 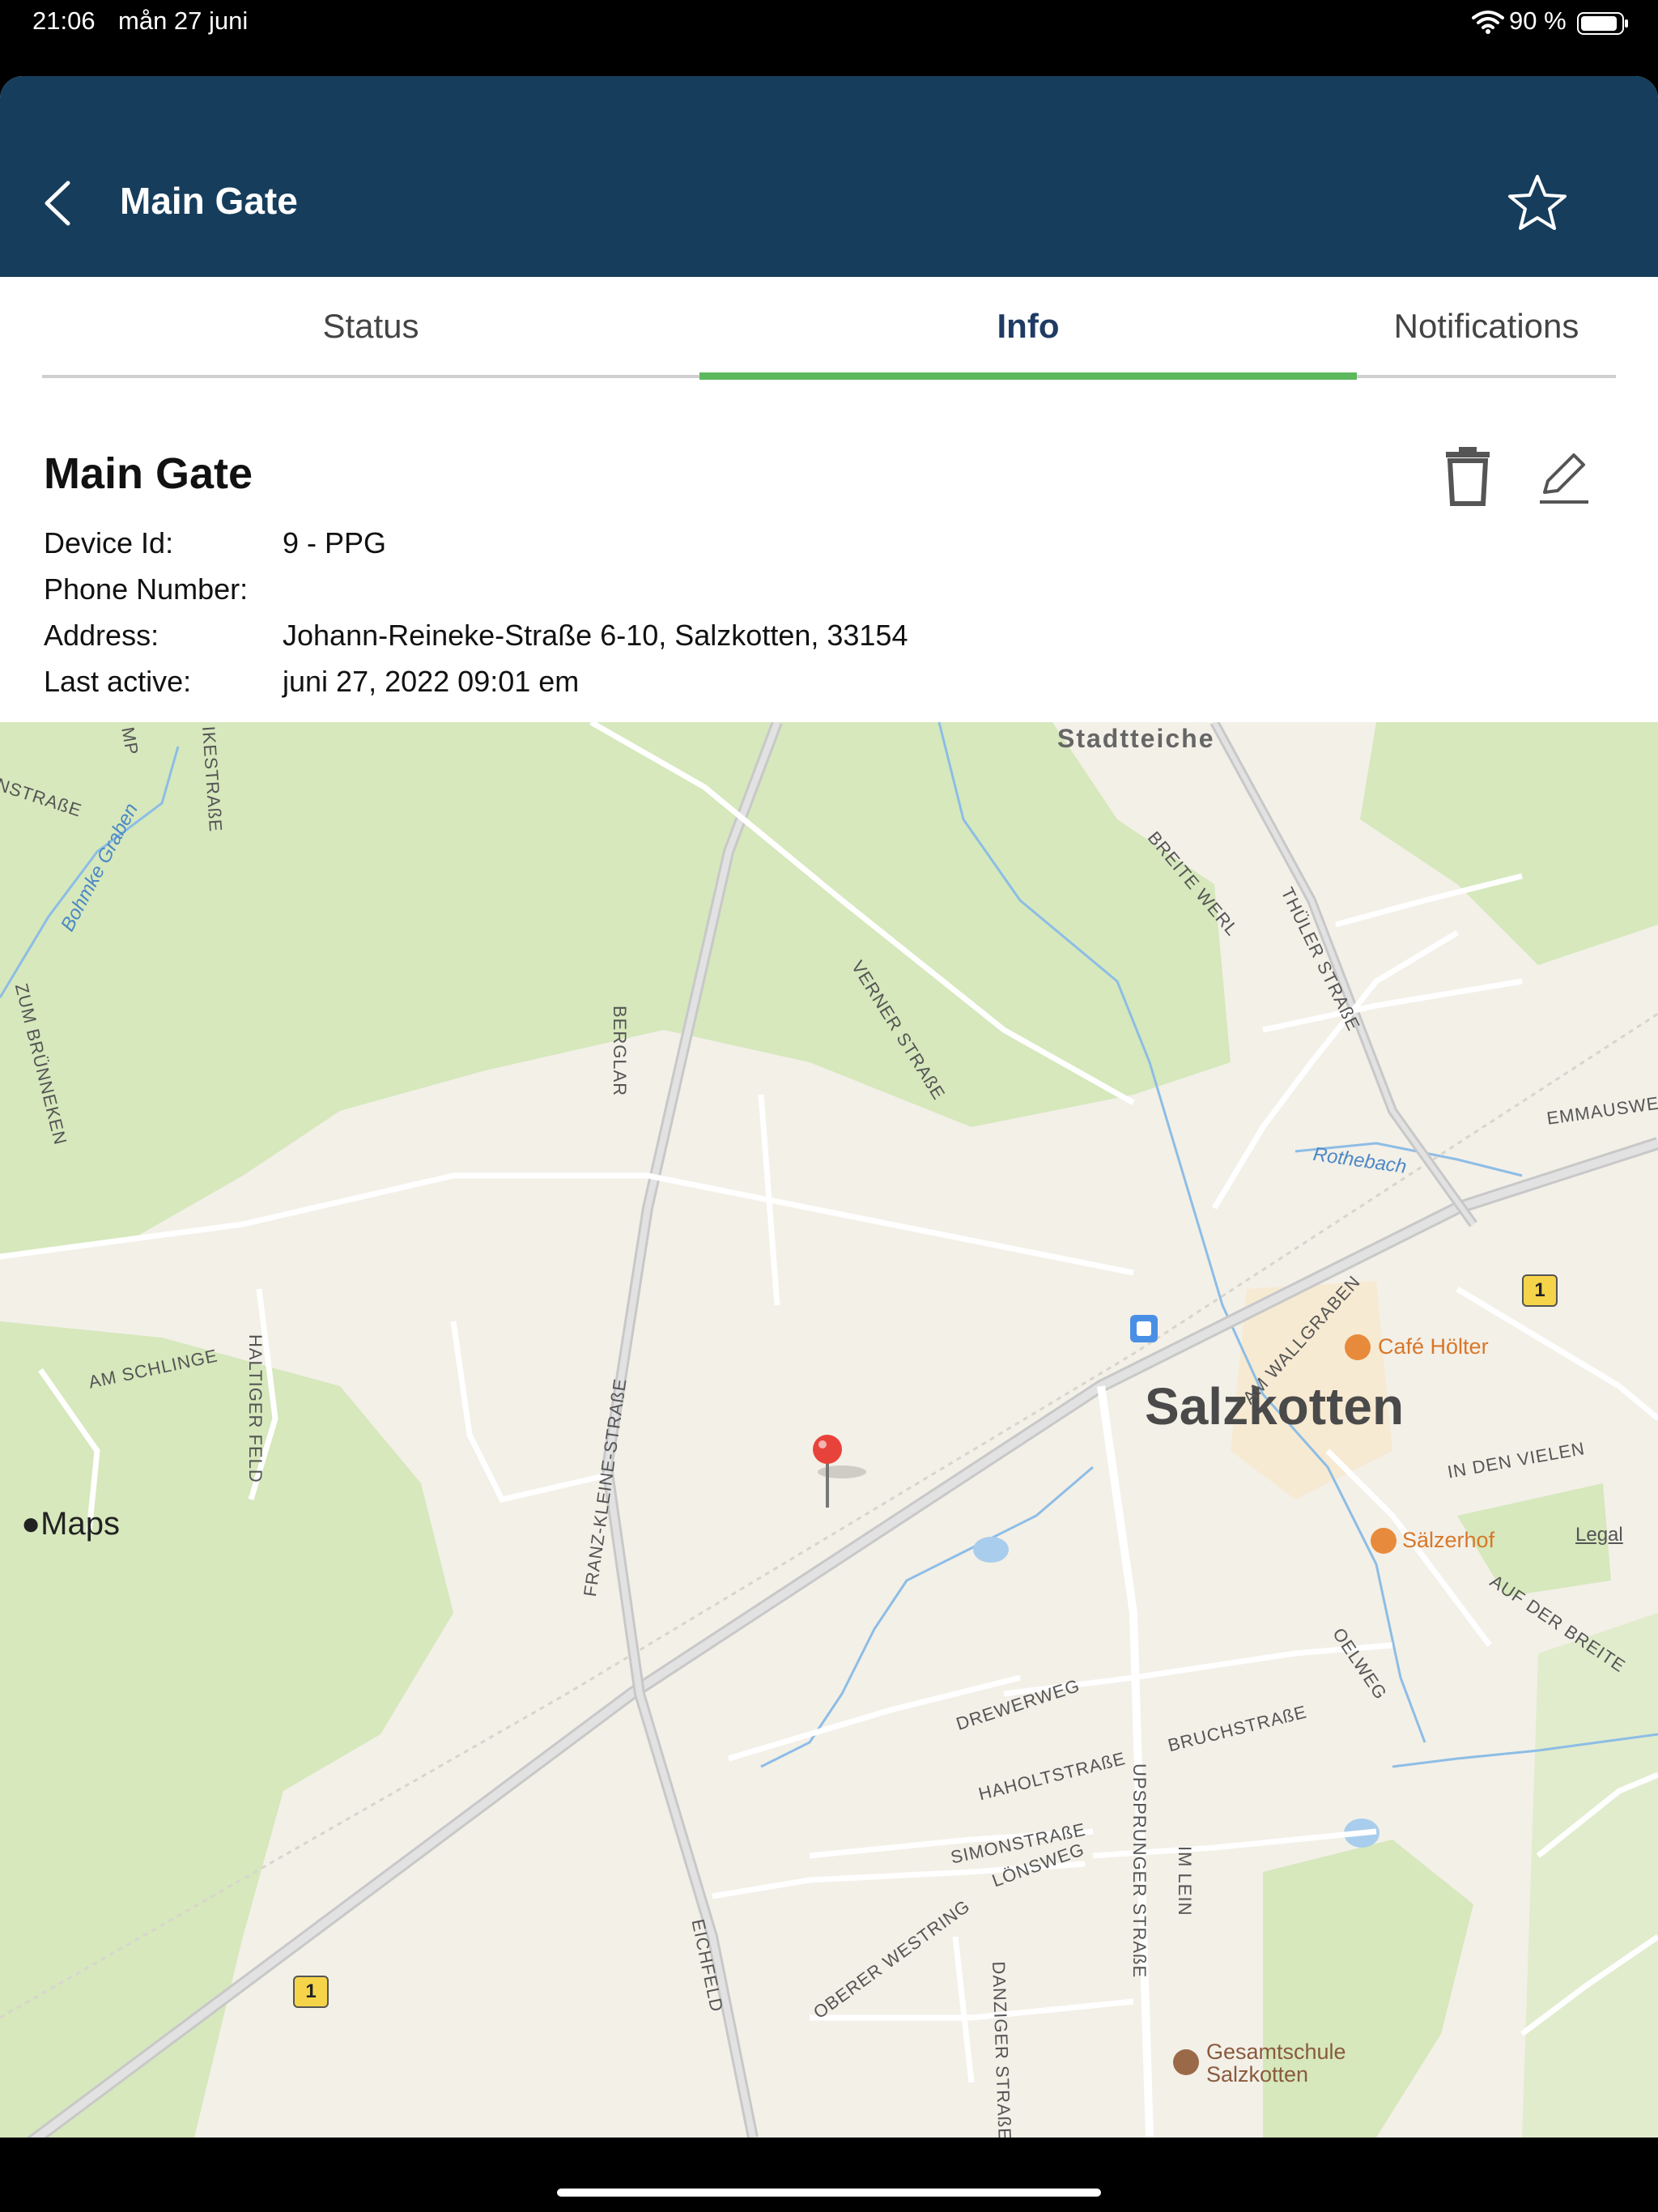 I want to click on info-value: juni 27, 2022 09:01 em, so click(x=431, y=682).